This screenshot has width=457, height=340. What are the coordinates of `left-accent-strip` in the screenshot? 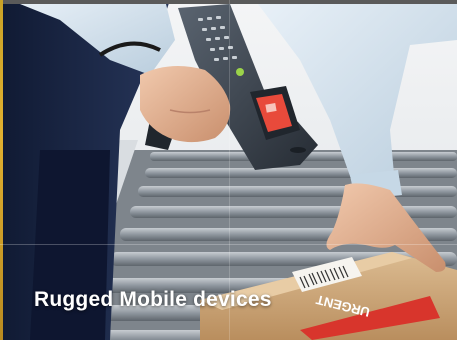 It's located at (1, 170).